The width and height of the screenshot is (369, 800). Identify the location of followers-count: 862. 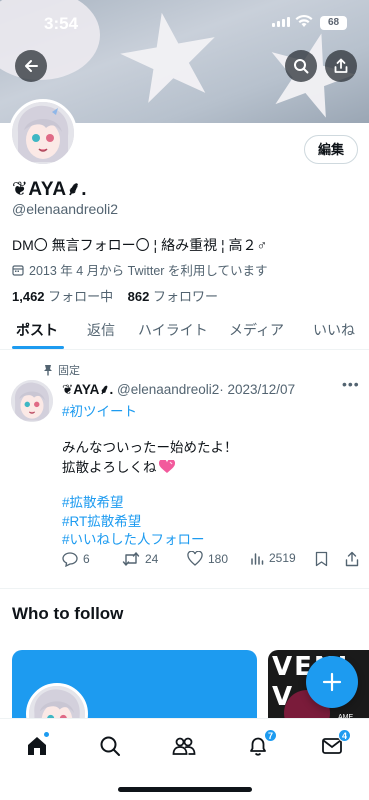
(138, 296).